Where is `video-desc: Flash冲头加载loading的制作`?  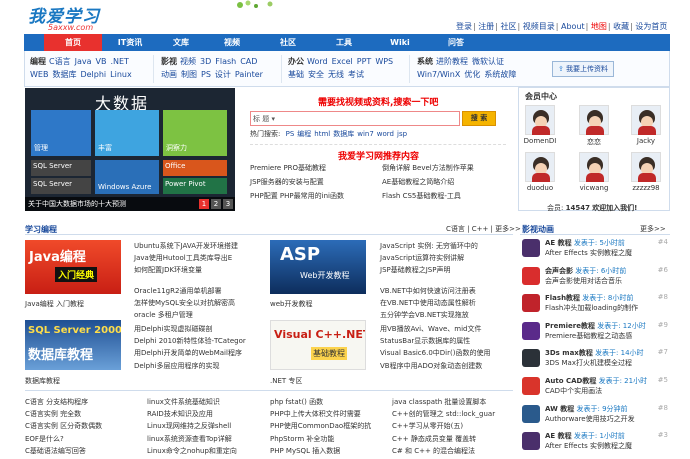 video-desc: Flash冲头加载loading的制作 is located at coordinates (591, 308).